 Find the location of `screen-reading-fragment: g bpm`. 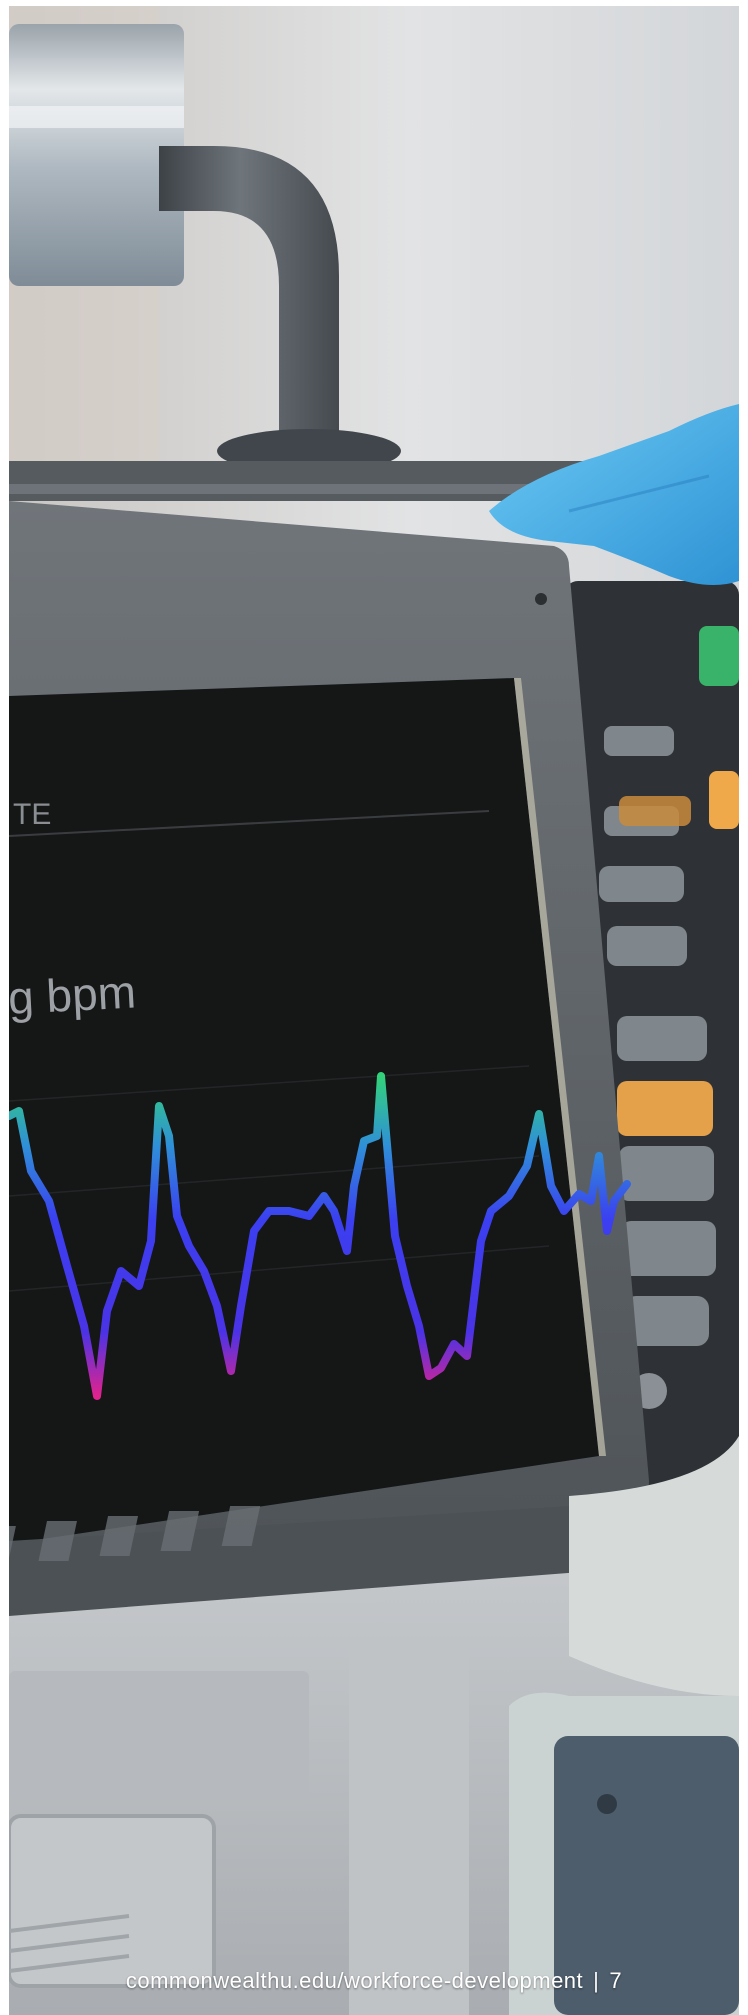

screen-reading-fragment: g bpm is located at coordinates (73, 994).